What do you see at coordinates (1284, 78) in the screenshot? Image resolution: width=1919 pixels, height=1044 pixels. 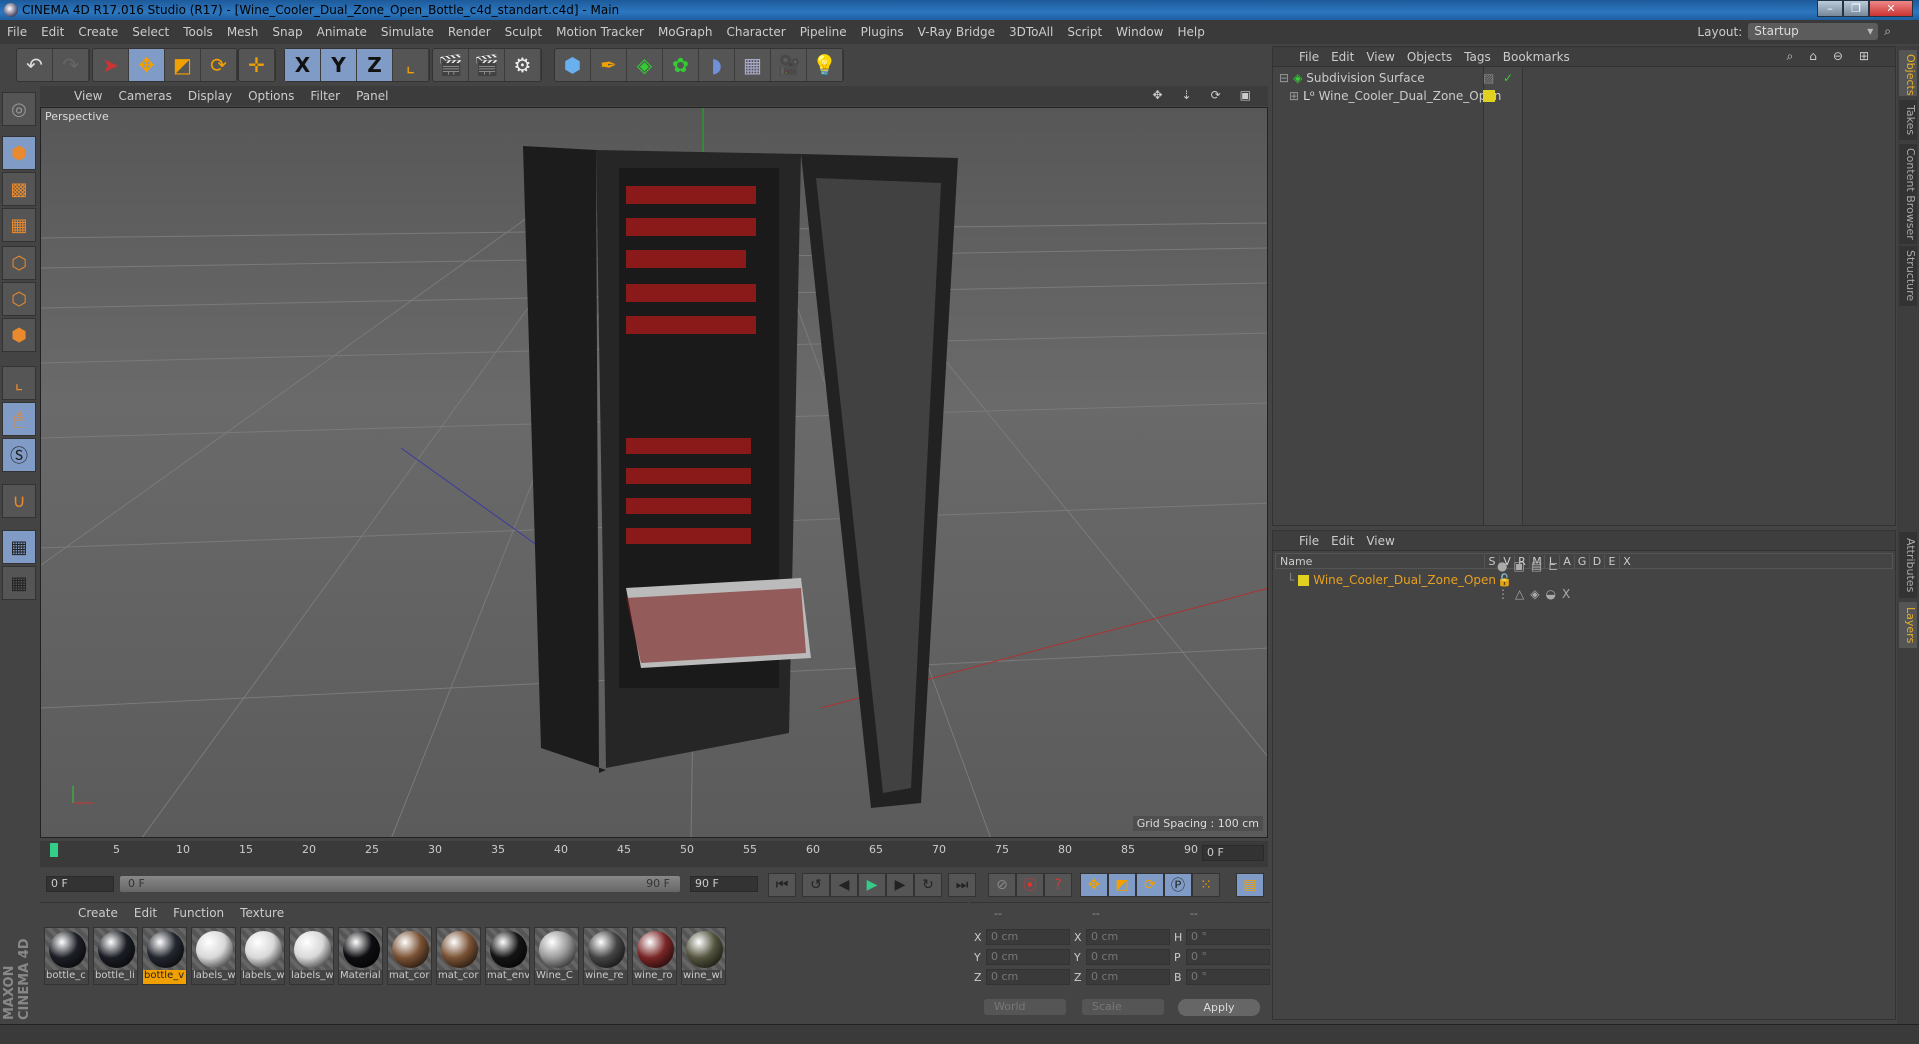 I see `collapse-icon: ⊟` at bounding box center [1284, 78].